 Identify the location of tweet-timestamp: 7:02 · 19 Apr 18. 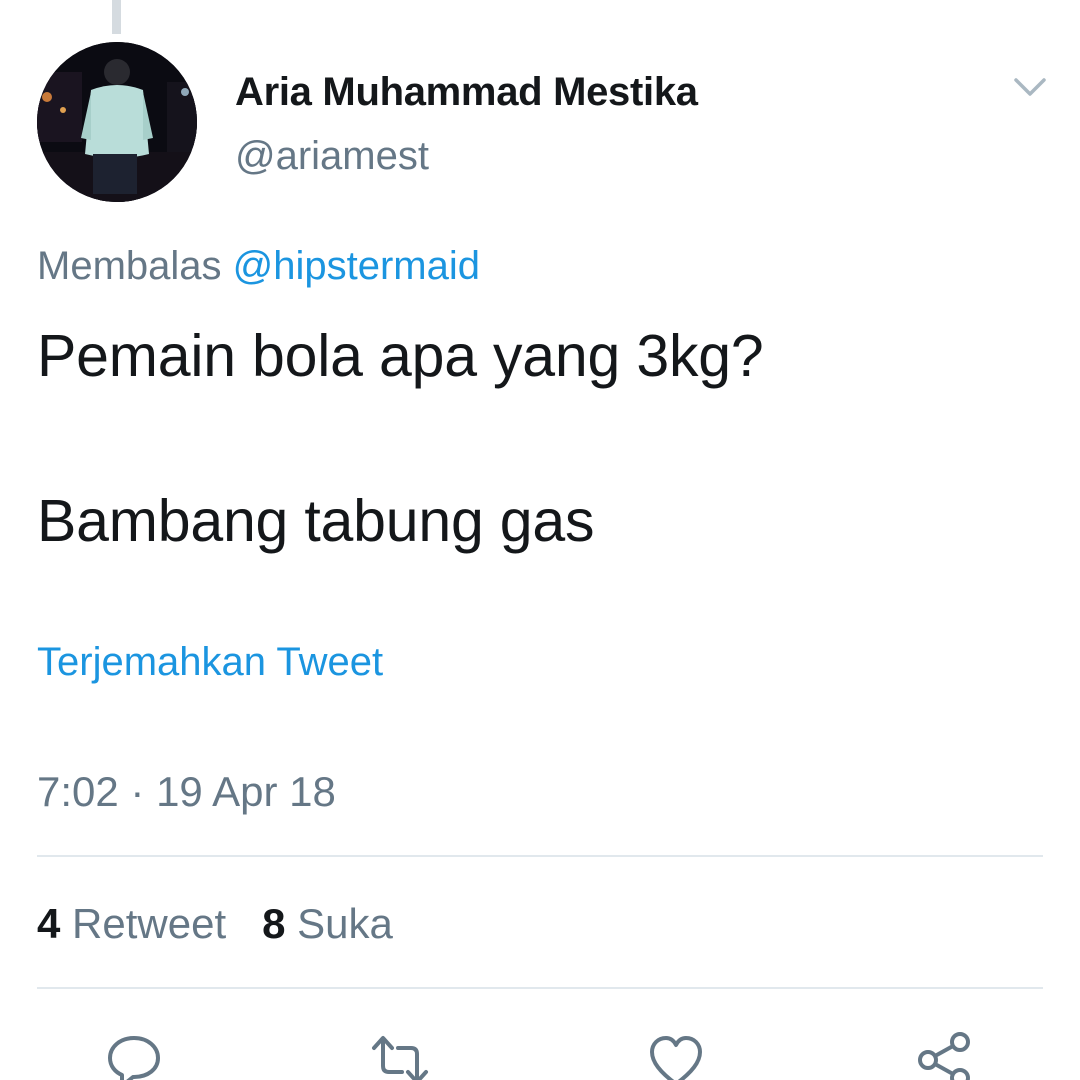
(186, 792).